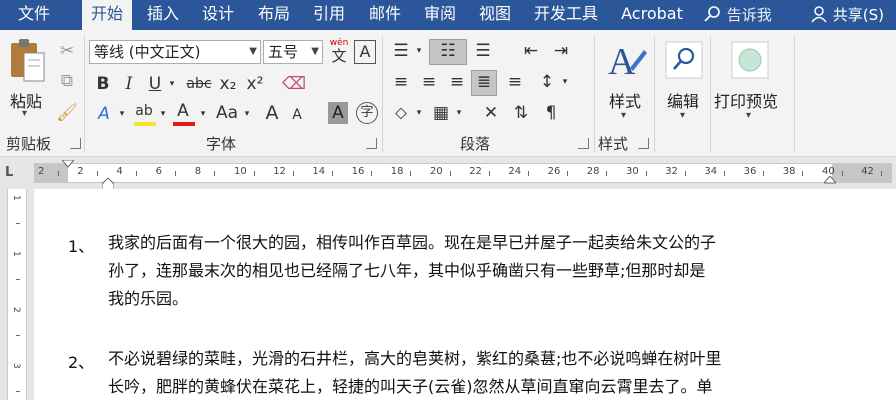  Describe the element at coordinates (365, 52) in the screenshot. I see `character-border-button: A` at that location.